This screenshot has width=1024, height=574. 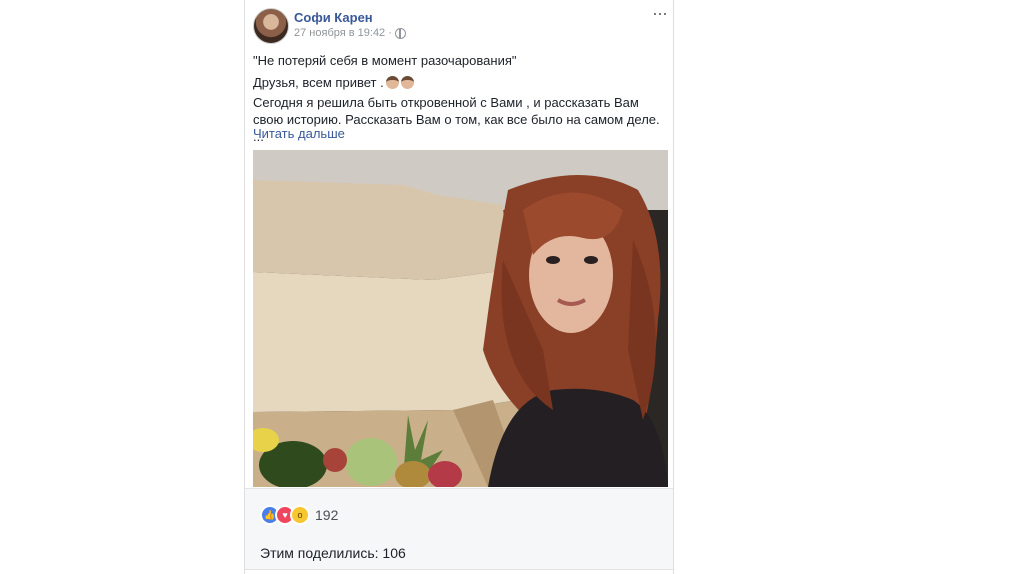 I want to click on reaction-count: 192, so click(x=326, y=515).